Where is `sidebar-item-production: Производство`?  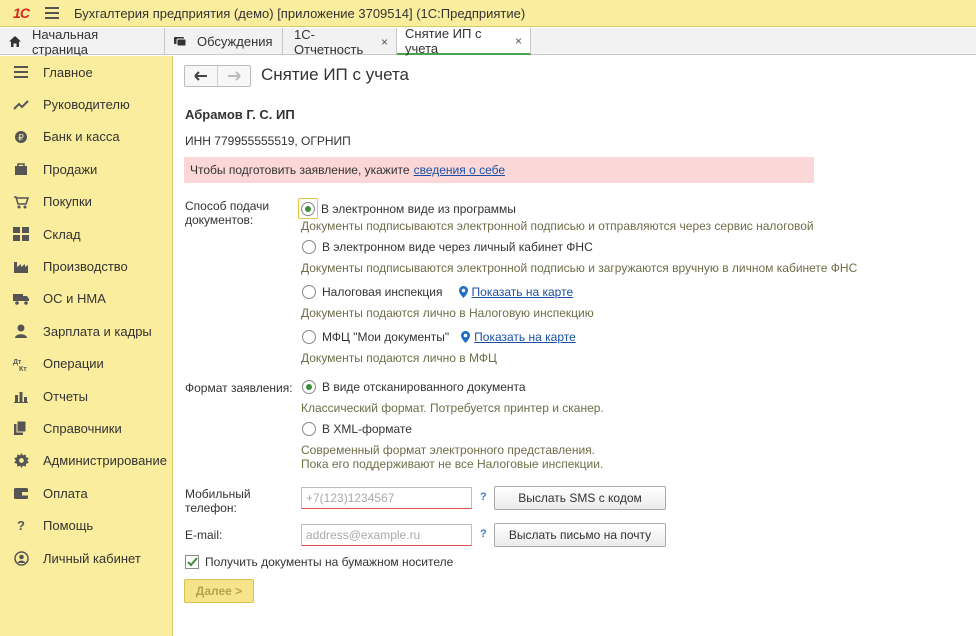 sidebar-item-production: Производство is located at coordinates (86, 266).